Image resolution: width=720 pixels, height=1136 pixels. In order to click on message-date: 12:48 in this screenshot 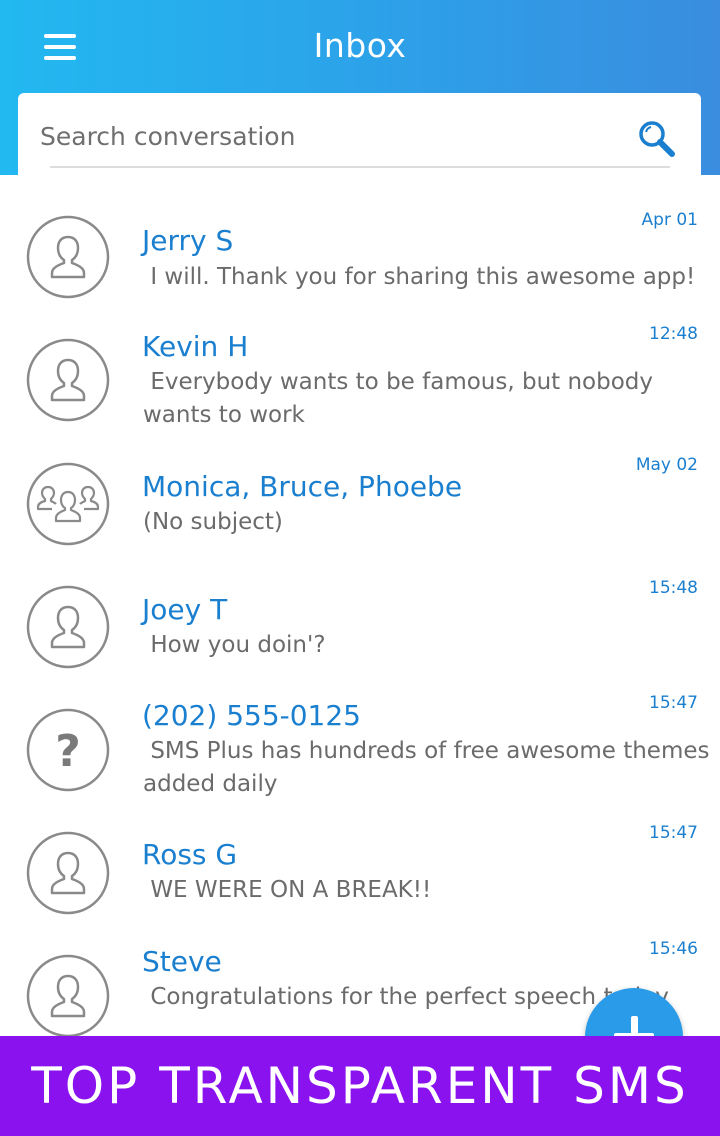, I will do `click(673, 334)`.